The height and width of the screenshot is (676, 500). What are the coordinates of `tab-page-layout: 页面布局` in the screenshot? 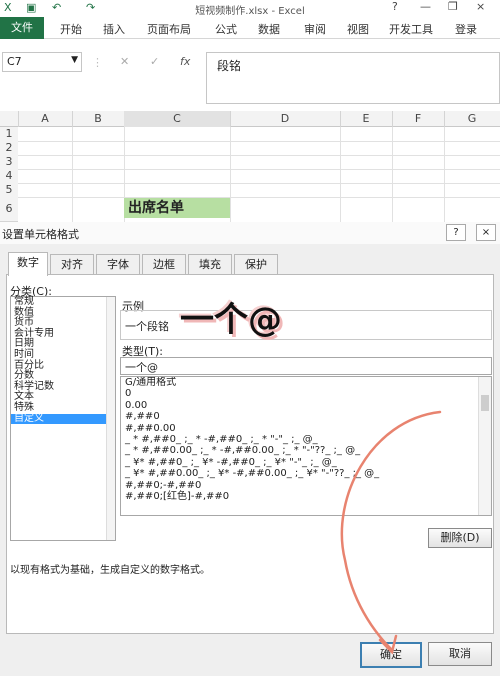 It's located at (169, 29).